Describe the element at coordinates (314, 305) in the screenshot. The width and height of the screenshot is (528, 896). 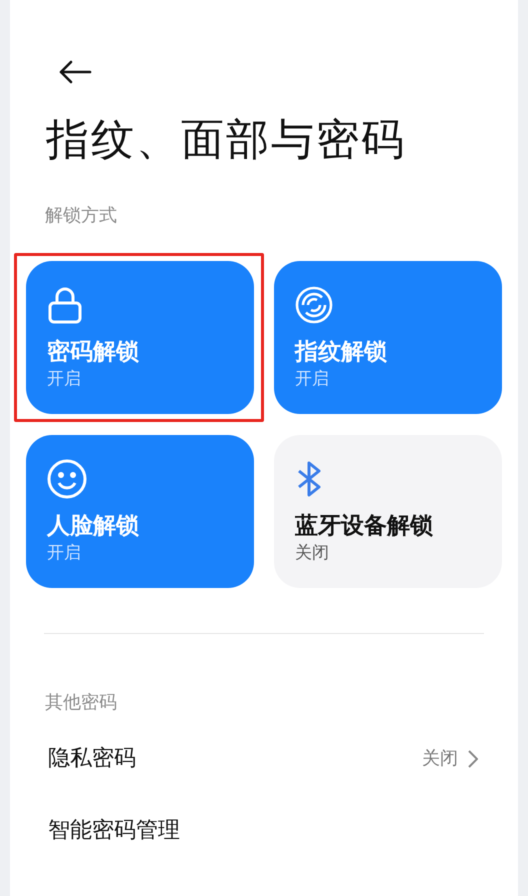
I see `fingerprint-icon` at that location.